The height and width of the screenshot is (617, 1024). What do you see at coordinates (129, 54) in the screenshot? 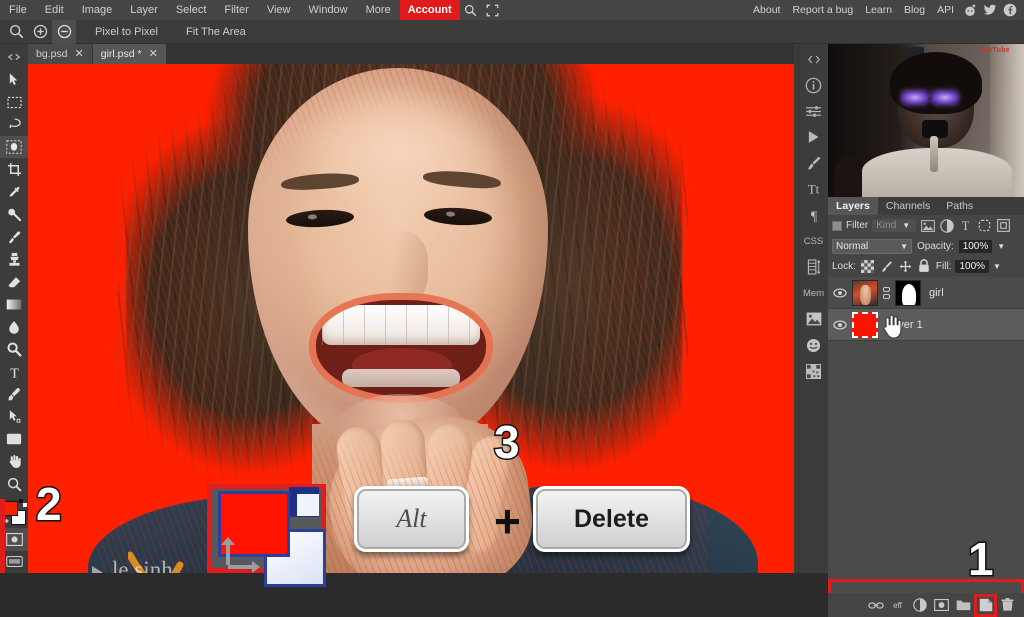
I see `tab-girl-psd: girl.psd * ✕` at bounding box center [129, 54].